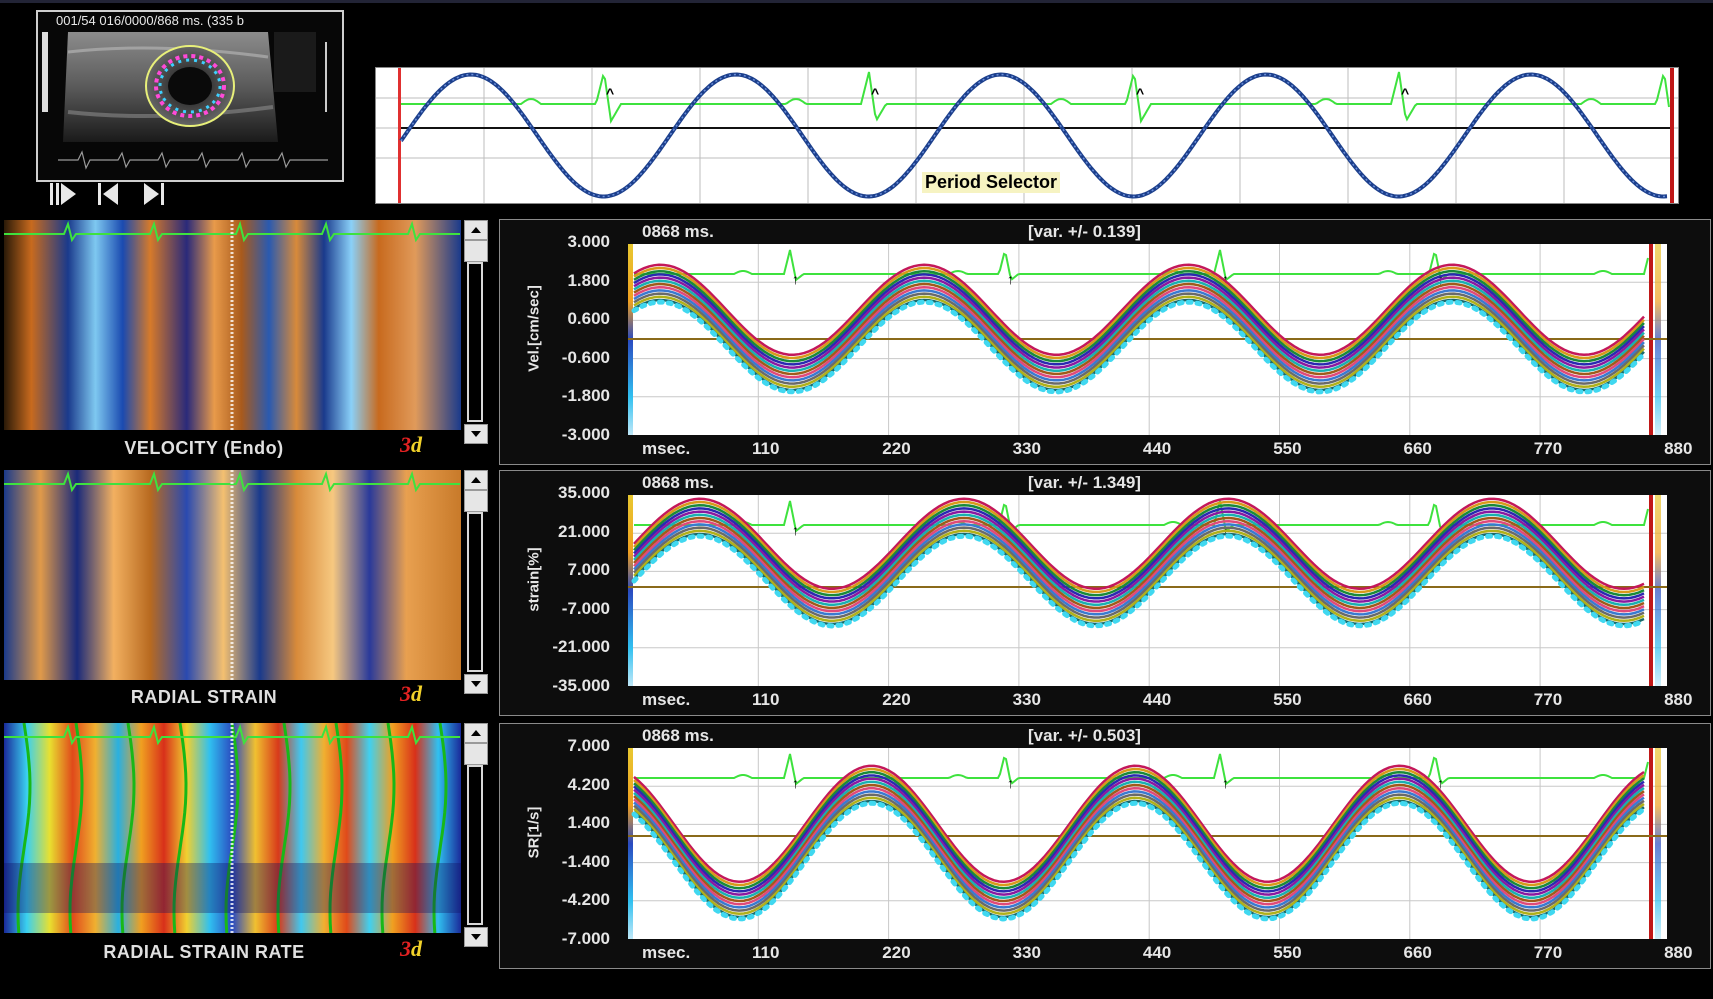  What do you see at coordinates (588, 318) in the screenshot?
I see `y-tick-label: 0.600` at bounding box center [588, 318].